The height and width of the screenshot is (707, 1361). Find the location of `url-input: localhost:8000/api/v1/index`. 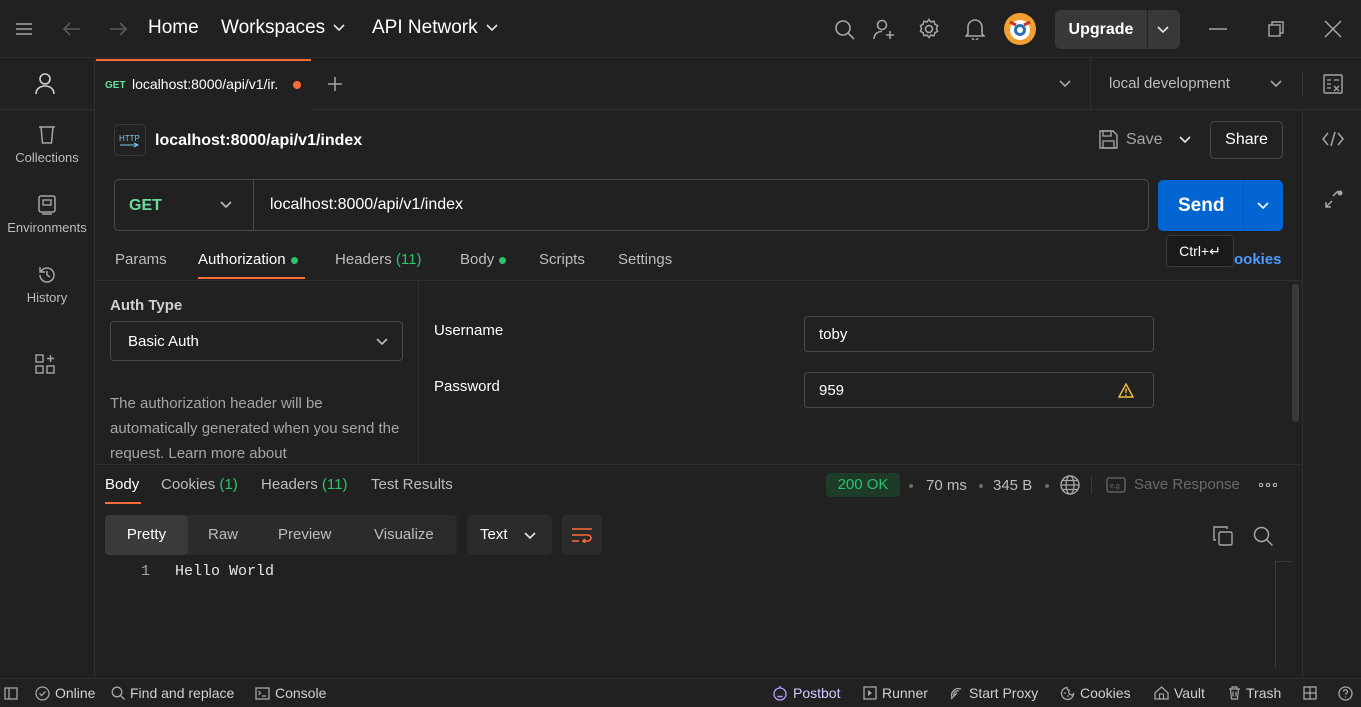

url-input: localhost:8000/api/v1/index is located at coordinates (366, 205).